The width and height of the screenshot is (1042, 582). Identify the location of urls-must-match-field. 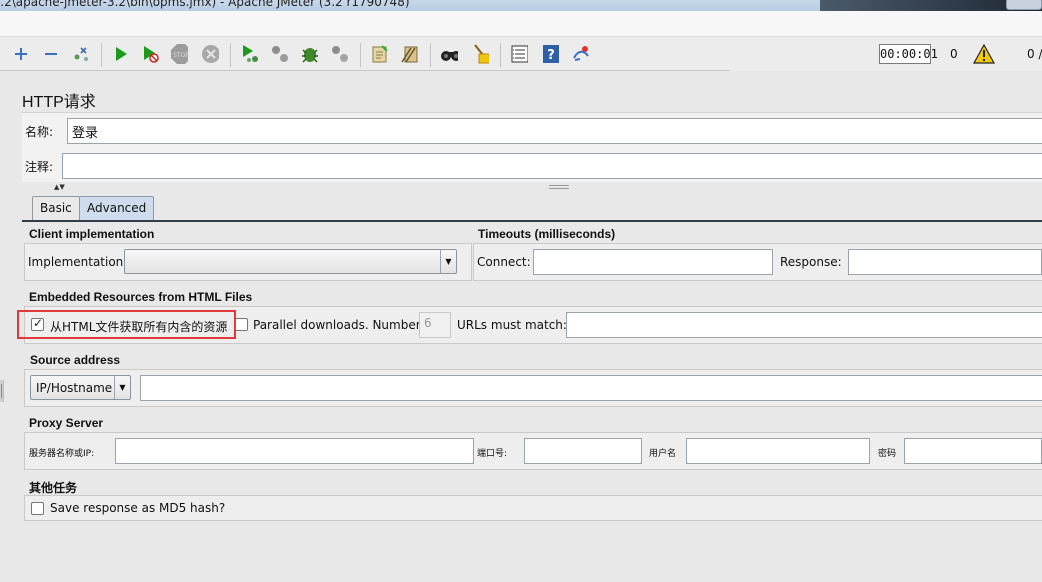
(804, 325).